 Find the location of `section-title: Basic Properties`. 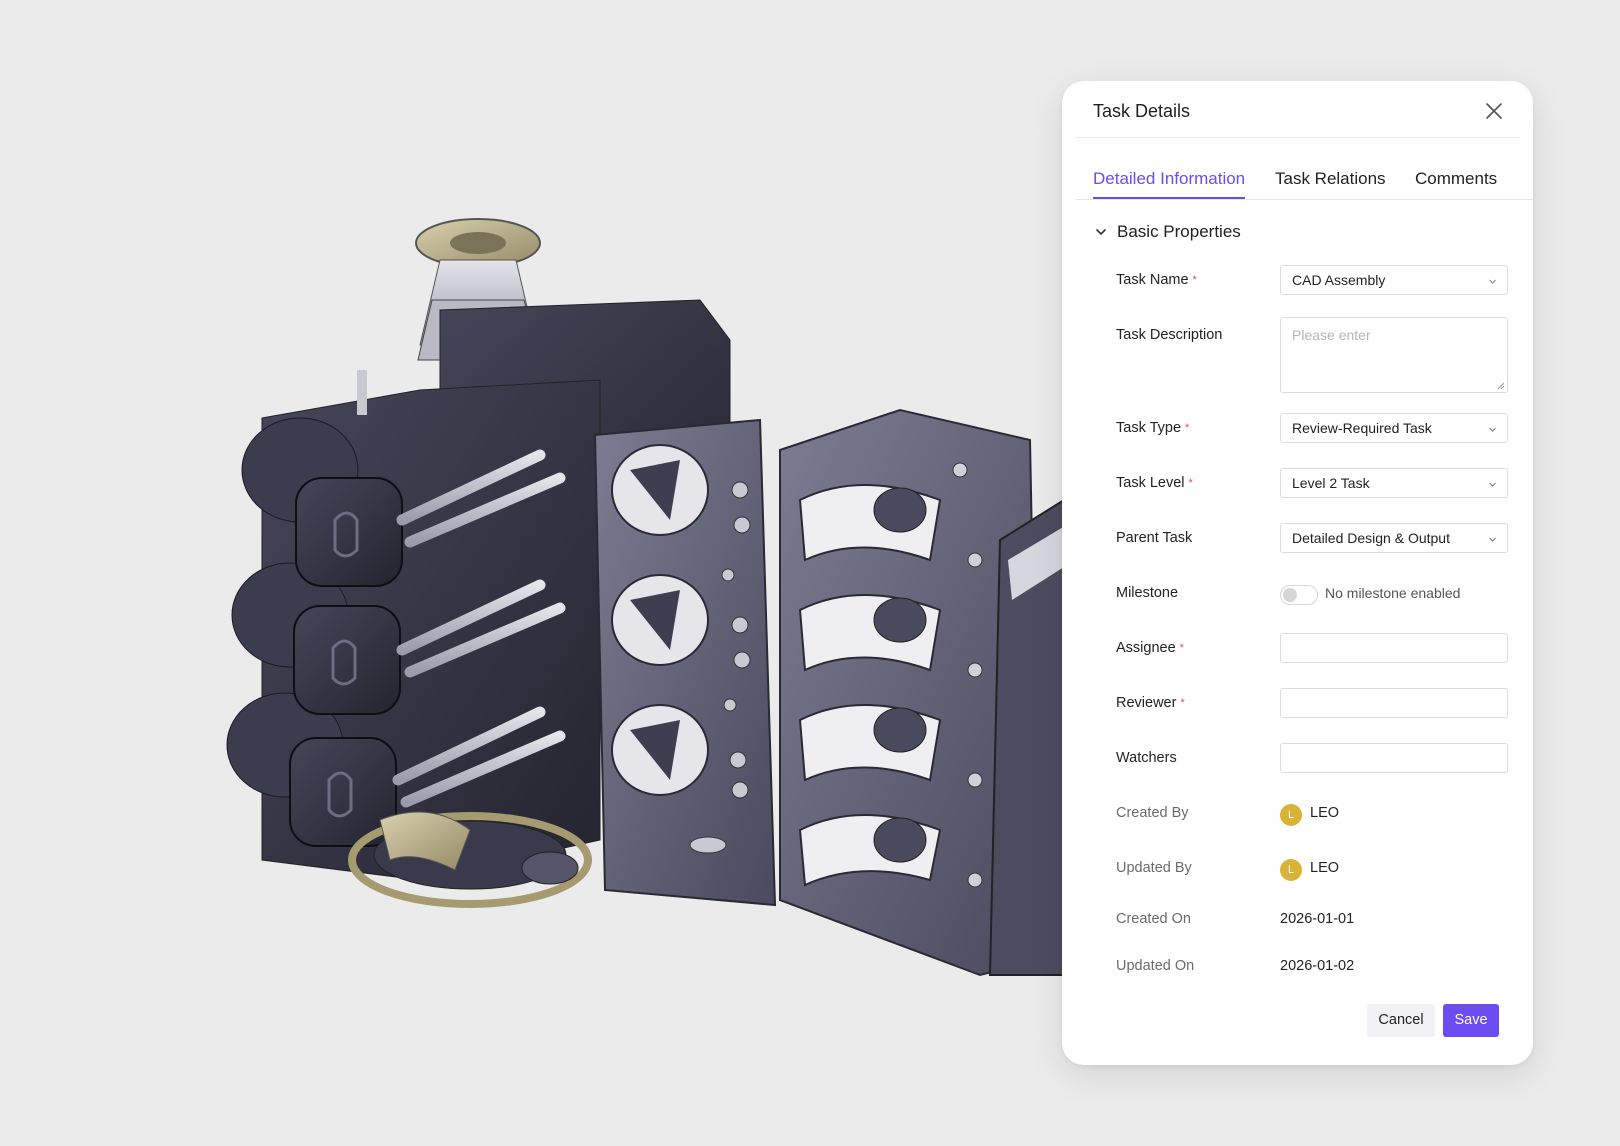

section-title: Basic Properties is located at coordinates (1179, 231).